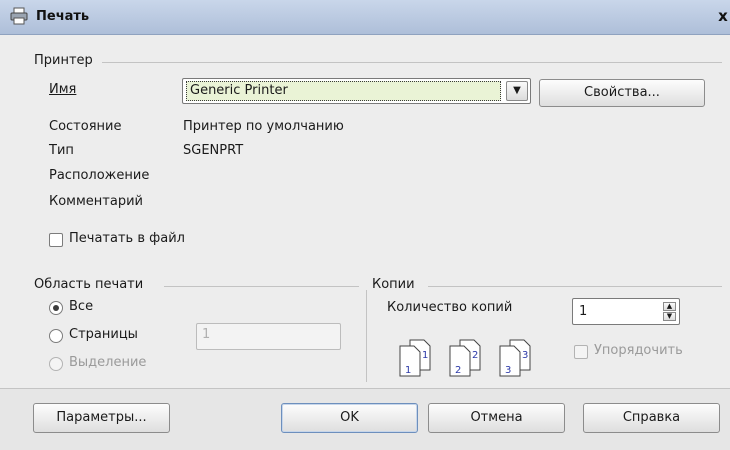  Describe the element at coordinates (669, 316) in the screenshot. I see `spin-down-icon: ▼` at that location.